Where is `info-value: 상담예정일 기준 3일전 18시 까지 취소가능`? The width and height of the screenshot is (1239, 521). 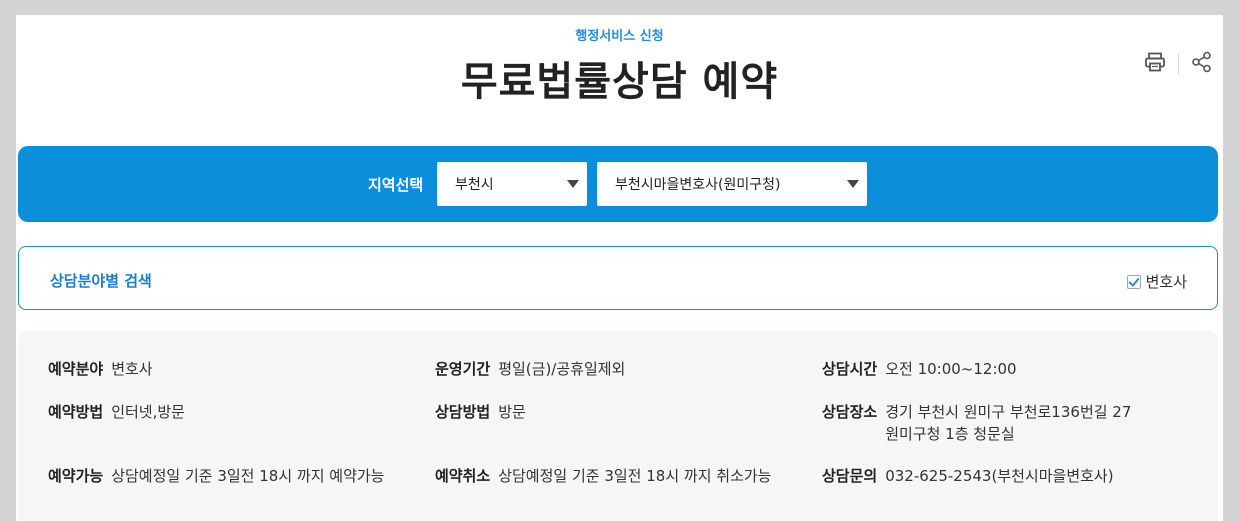
info-value: 상담예정일 기준 3일전 18시 까지 취소가능 is located at coordinates (635, 476).